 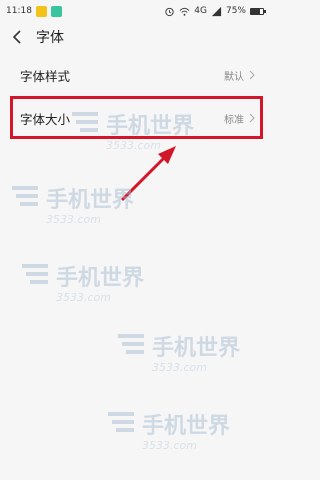 What do you see at coordinates (45, 119) in the screenshot?
I see `setting-label: 字体大小` at bounding box center [45, 119].